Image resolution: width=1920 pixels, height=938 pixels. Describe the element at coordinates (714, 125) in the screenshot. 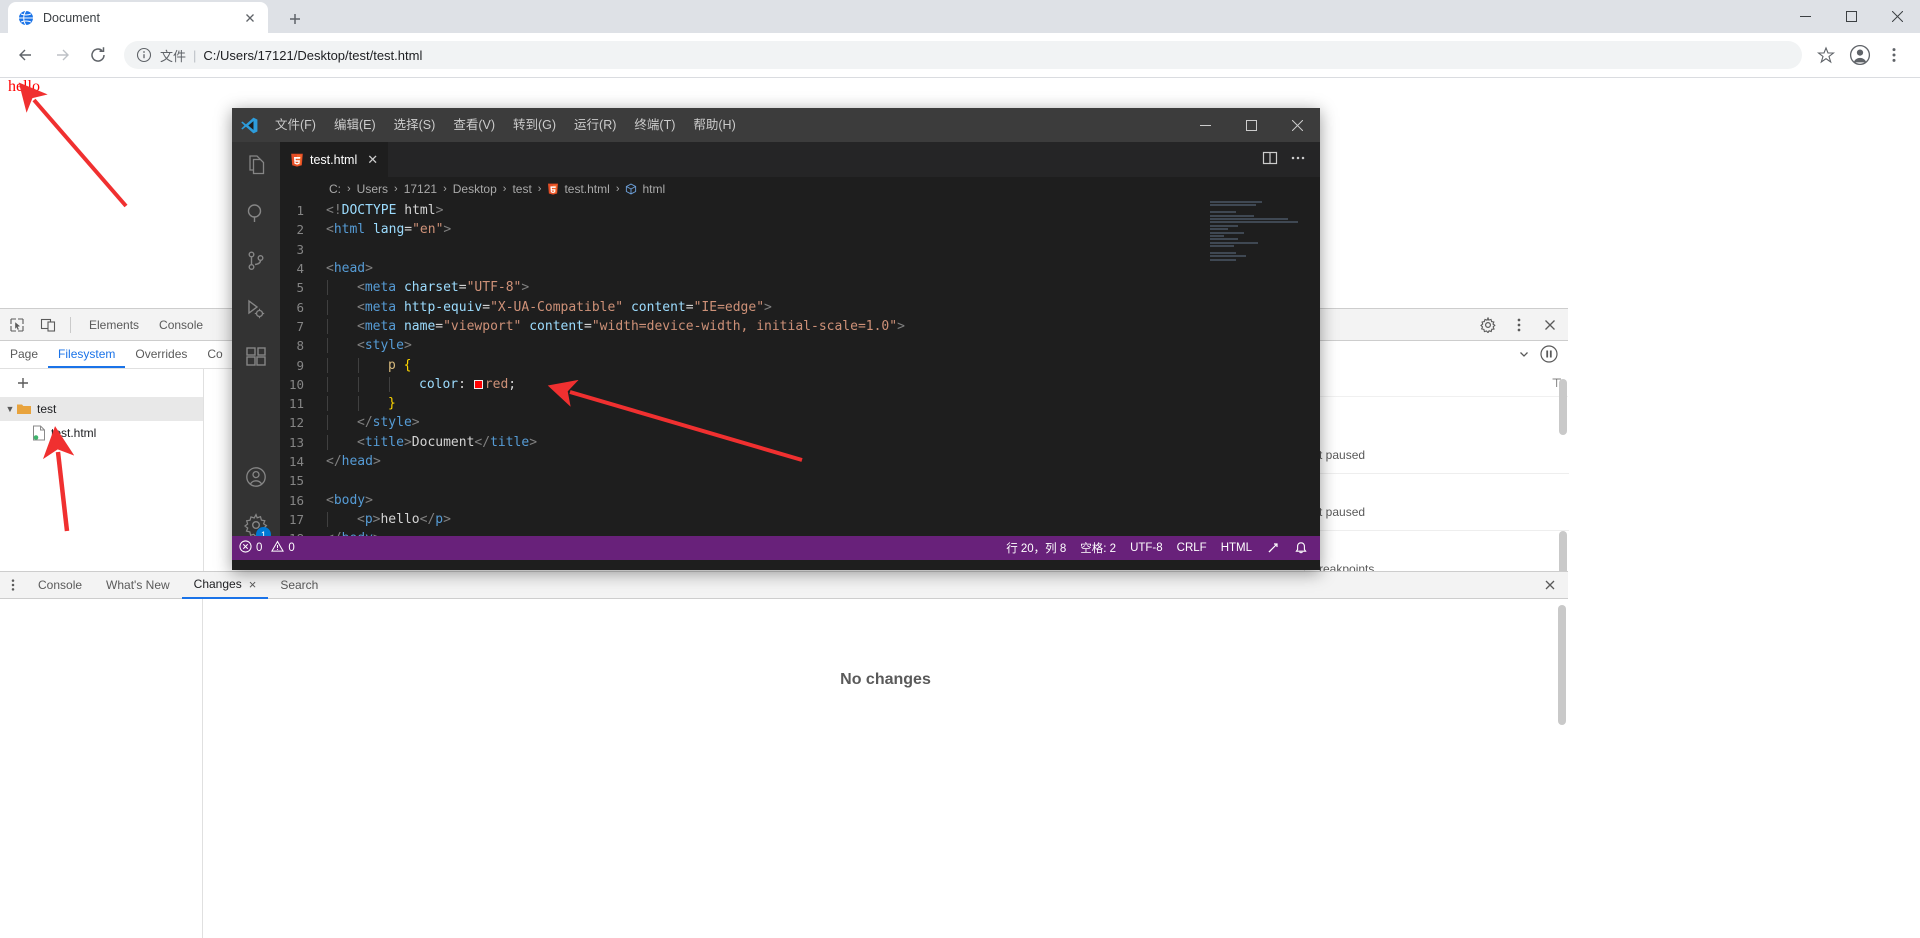

I see `vscode-menu-help: 帮助(H)` at that location.